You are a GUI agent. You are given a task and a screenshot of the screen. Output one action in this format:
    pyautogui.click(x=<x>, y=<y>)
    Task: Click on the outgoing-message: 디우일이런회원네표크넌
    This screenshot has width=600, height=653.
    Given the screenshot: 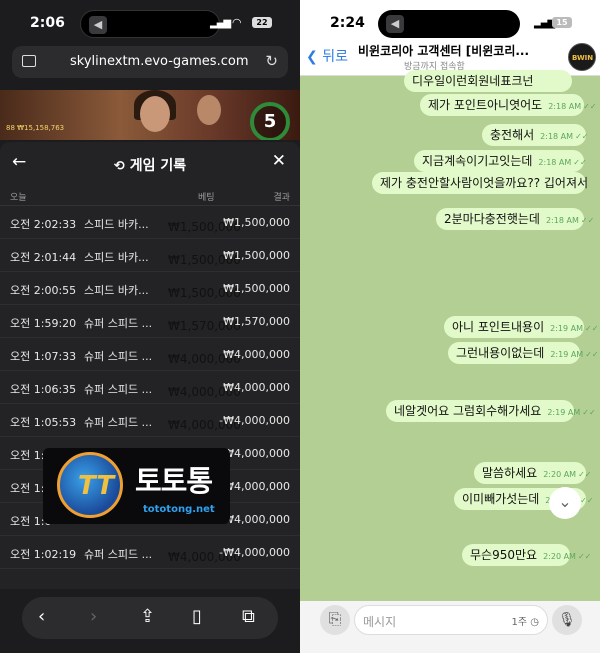 What is the action you would take?
    pyautogui.click(x=488, y=81)
    